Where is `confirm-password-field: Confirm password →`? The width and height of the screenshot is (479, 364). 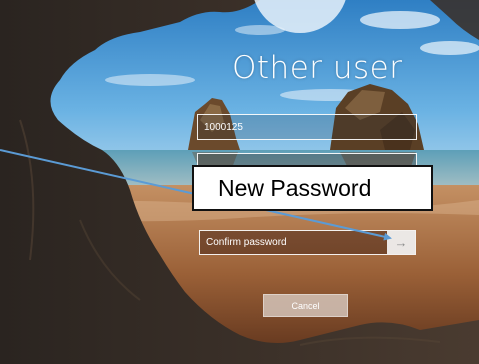 confirm-password-field: Confirm password → is located at coordinates (307, 242).